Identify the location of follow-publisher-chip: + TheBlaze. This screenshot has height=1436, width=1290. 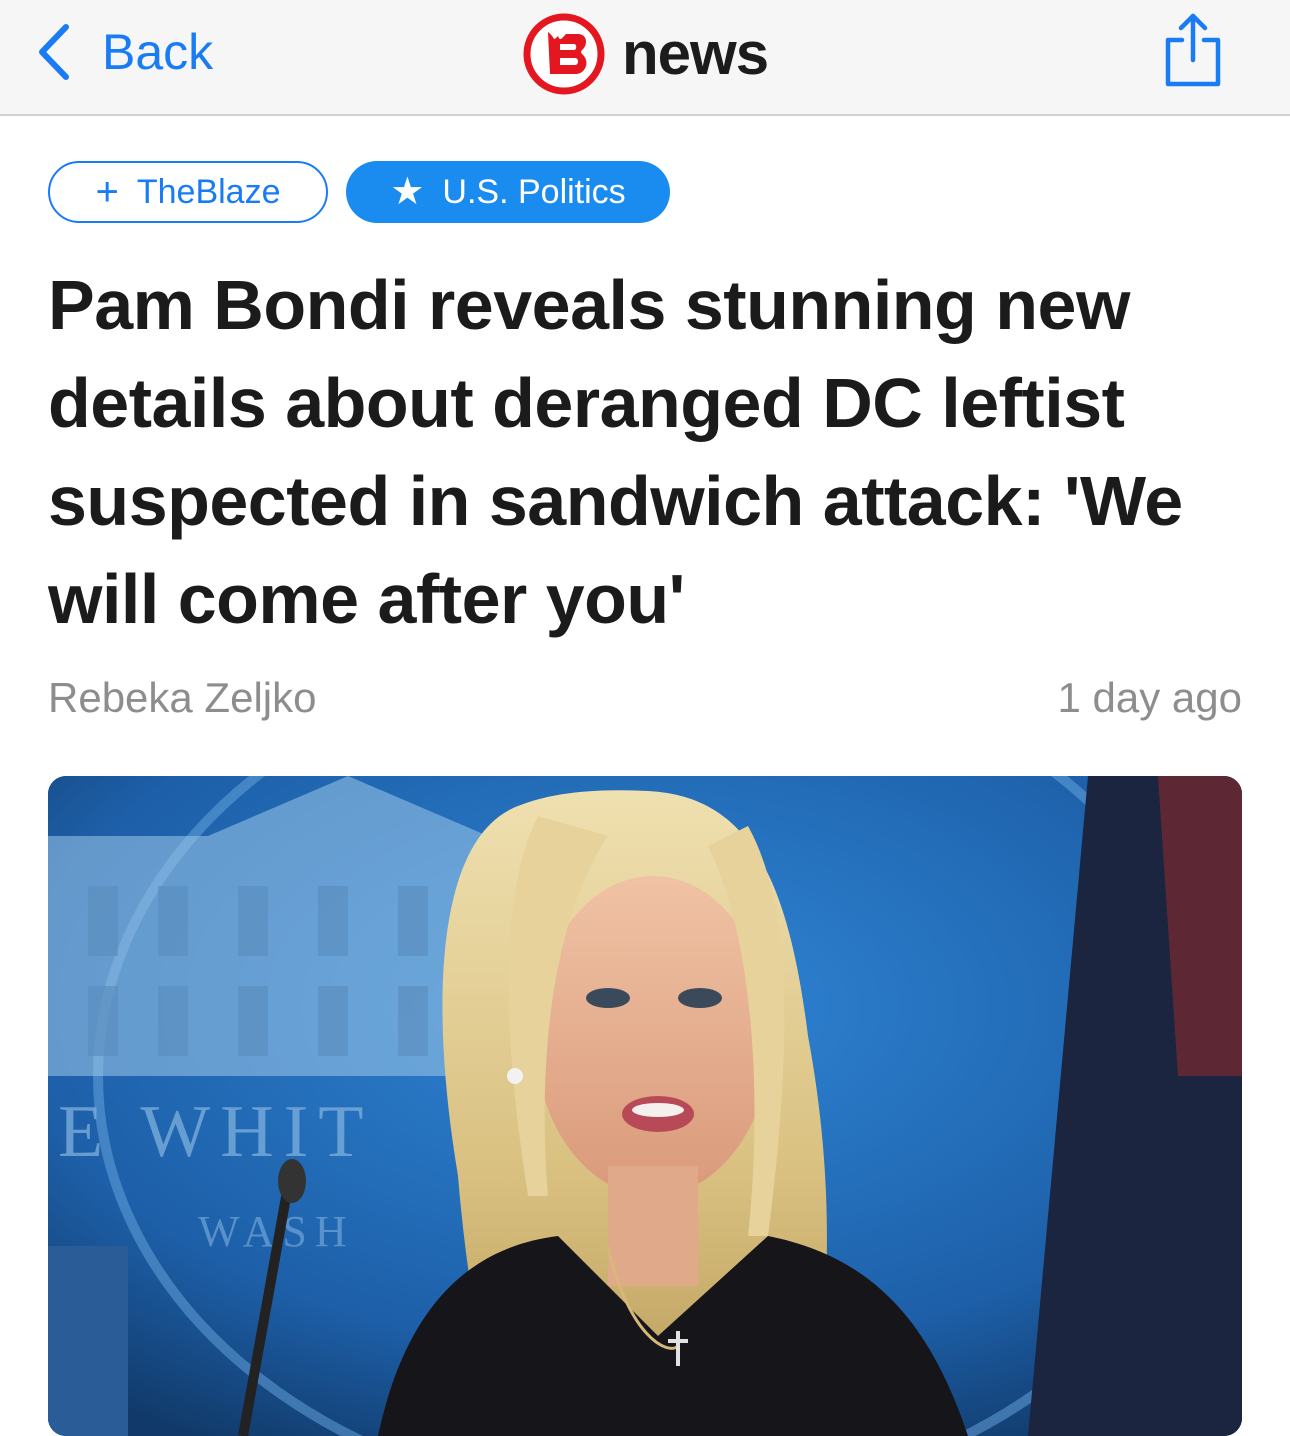
(188, 192).